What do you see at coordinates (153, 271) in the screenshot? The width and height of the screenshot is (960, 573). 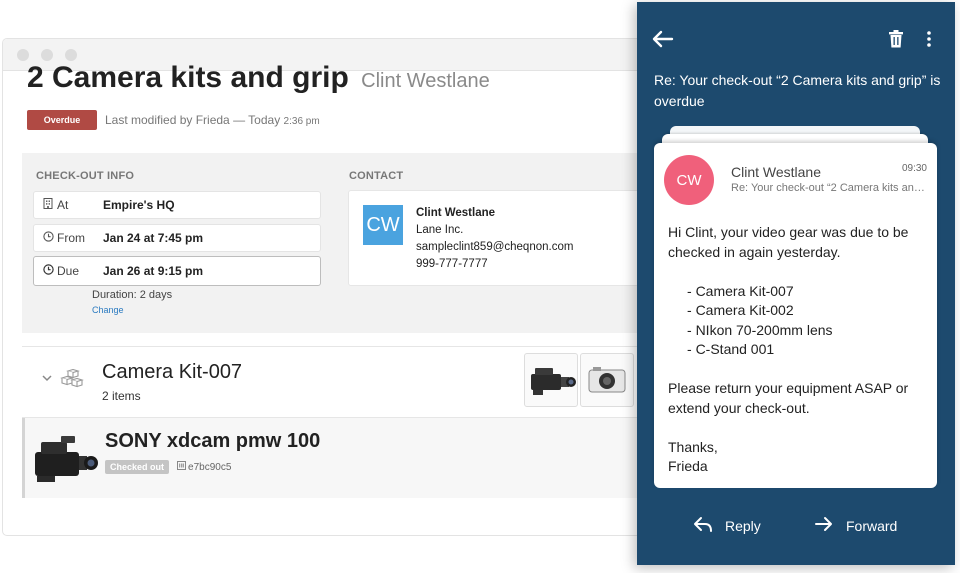 I see `checkout-due-value: Jan 26 at 9:15 pm` at bounding box center [153, 271].